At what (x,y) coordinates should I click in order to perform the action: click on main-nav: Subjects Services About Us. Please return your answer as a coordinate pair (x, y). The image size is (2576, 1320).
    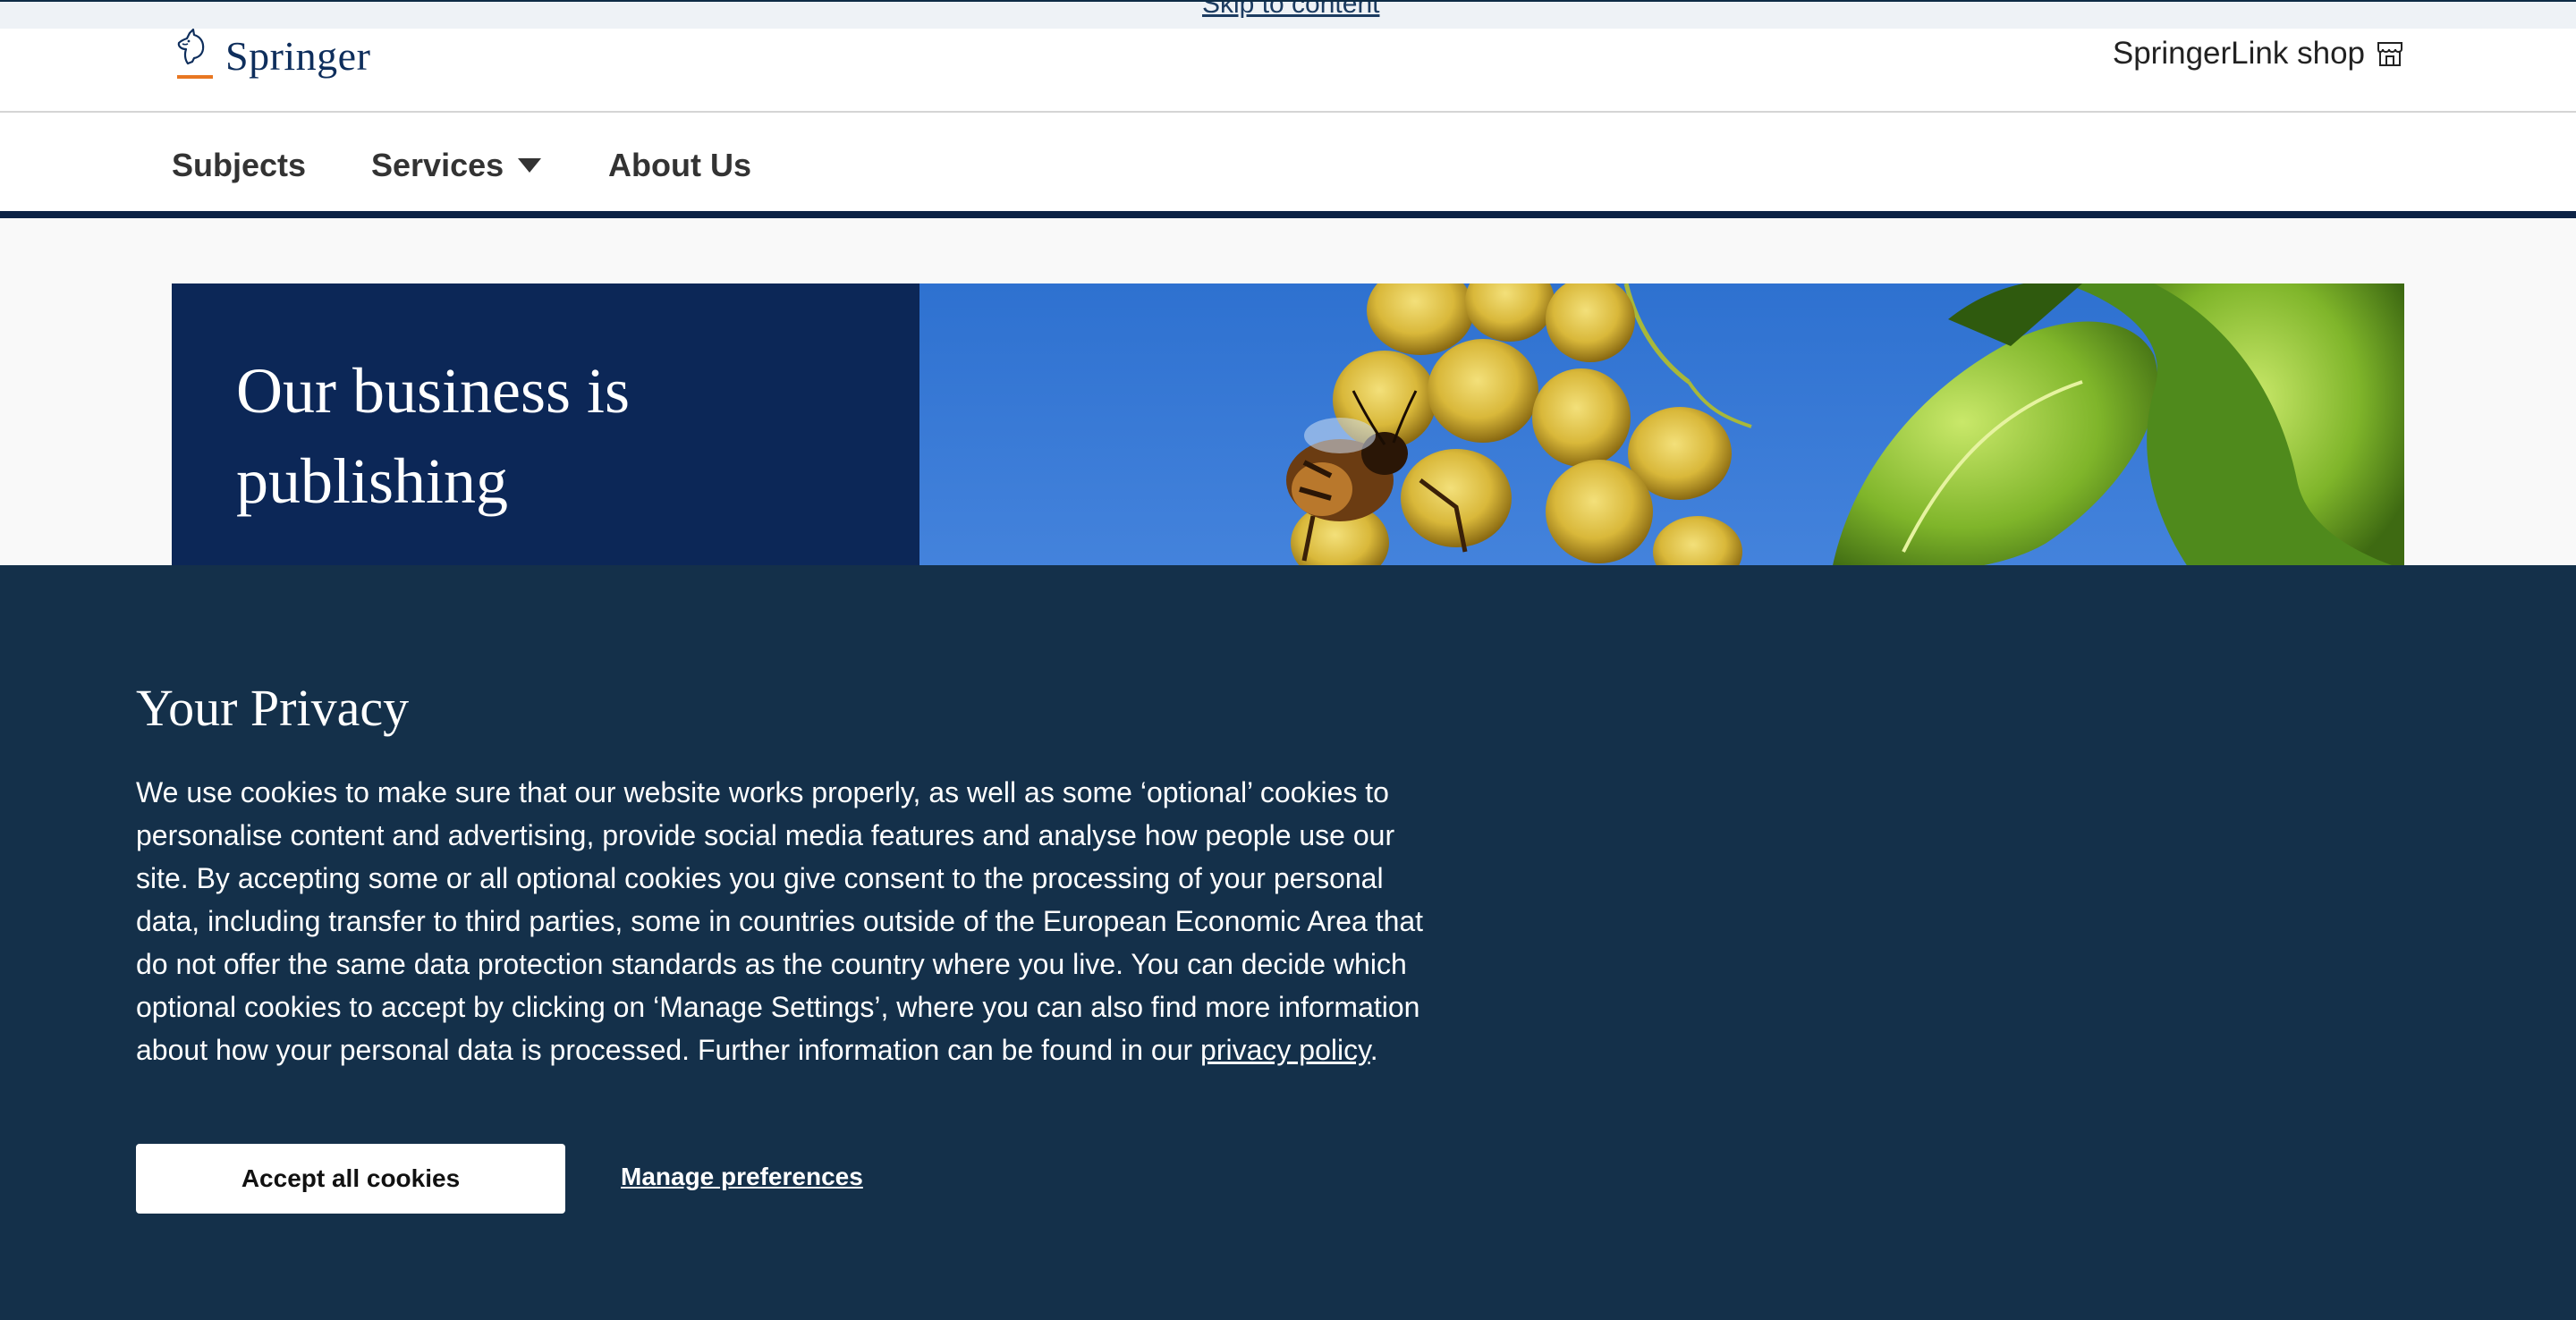
    Looking at the image, I should click on (1288, 165).